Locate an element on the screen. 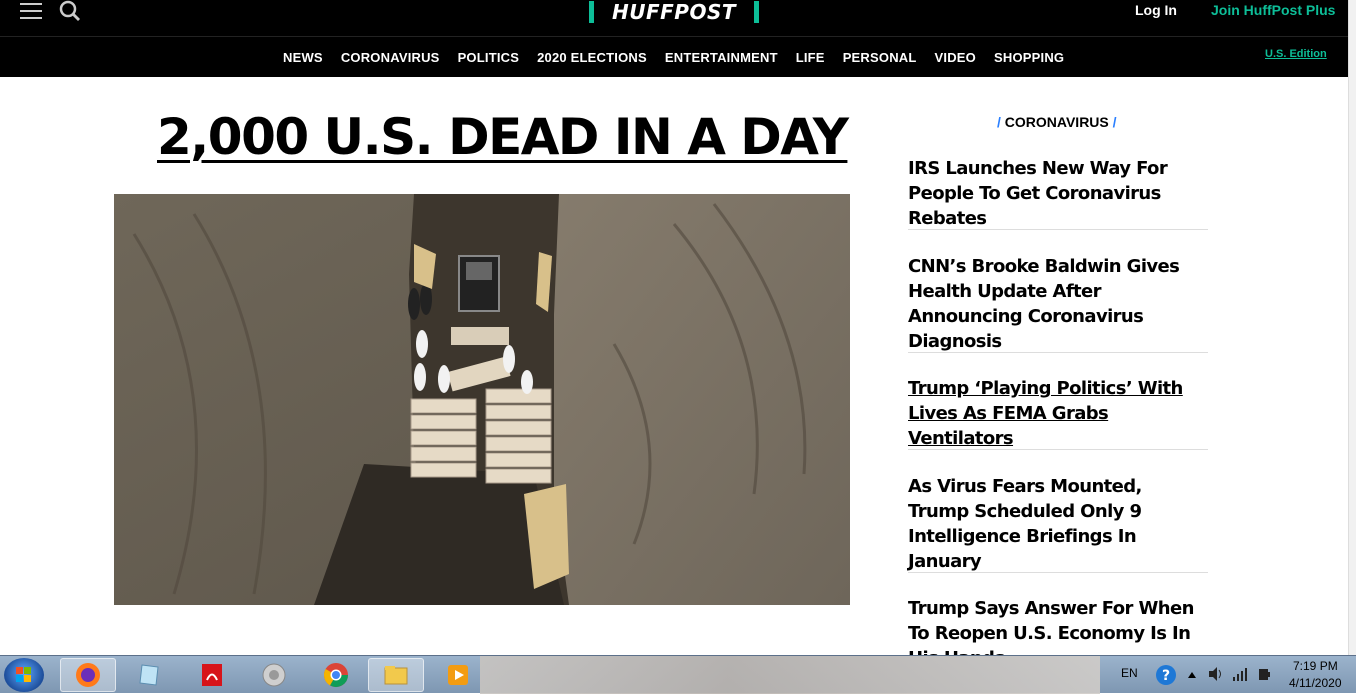 Image resolution: width=1356 pixels, height=697 pixels. section-label-text: CORONAVIRUS is located at coordinates (1056, 122).